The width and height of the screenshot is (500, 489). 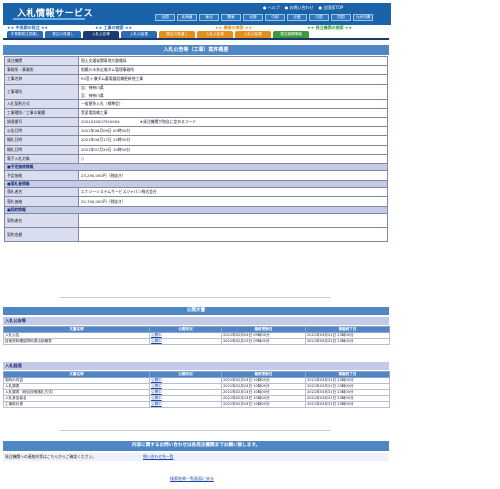 I want to click on contact-notice: 内容に関するお問い合わせは各発注機関までお願い致します。, so click(x=196, y=446).